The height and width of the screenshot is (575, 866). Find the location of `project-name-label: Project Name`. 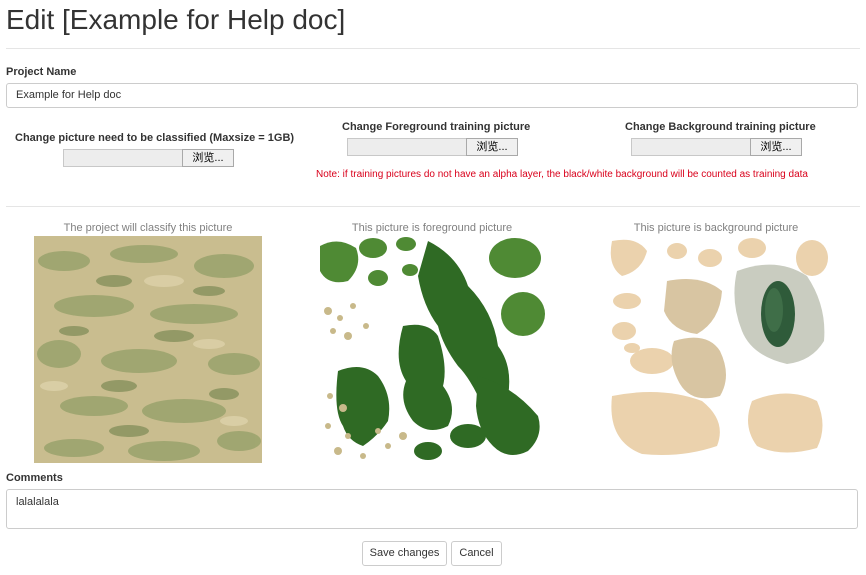

project-name-label: Project Name is located at coordinates (41, 72).